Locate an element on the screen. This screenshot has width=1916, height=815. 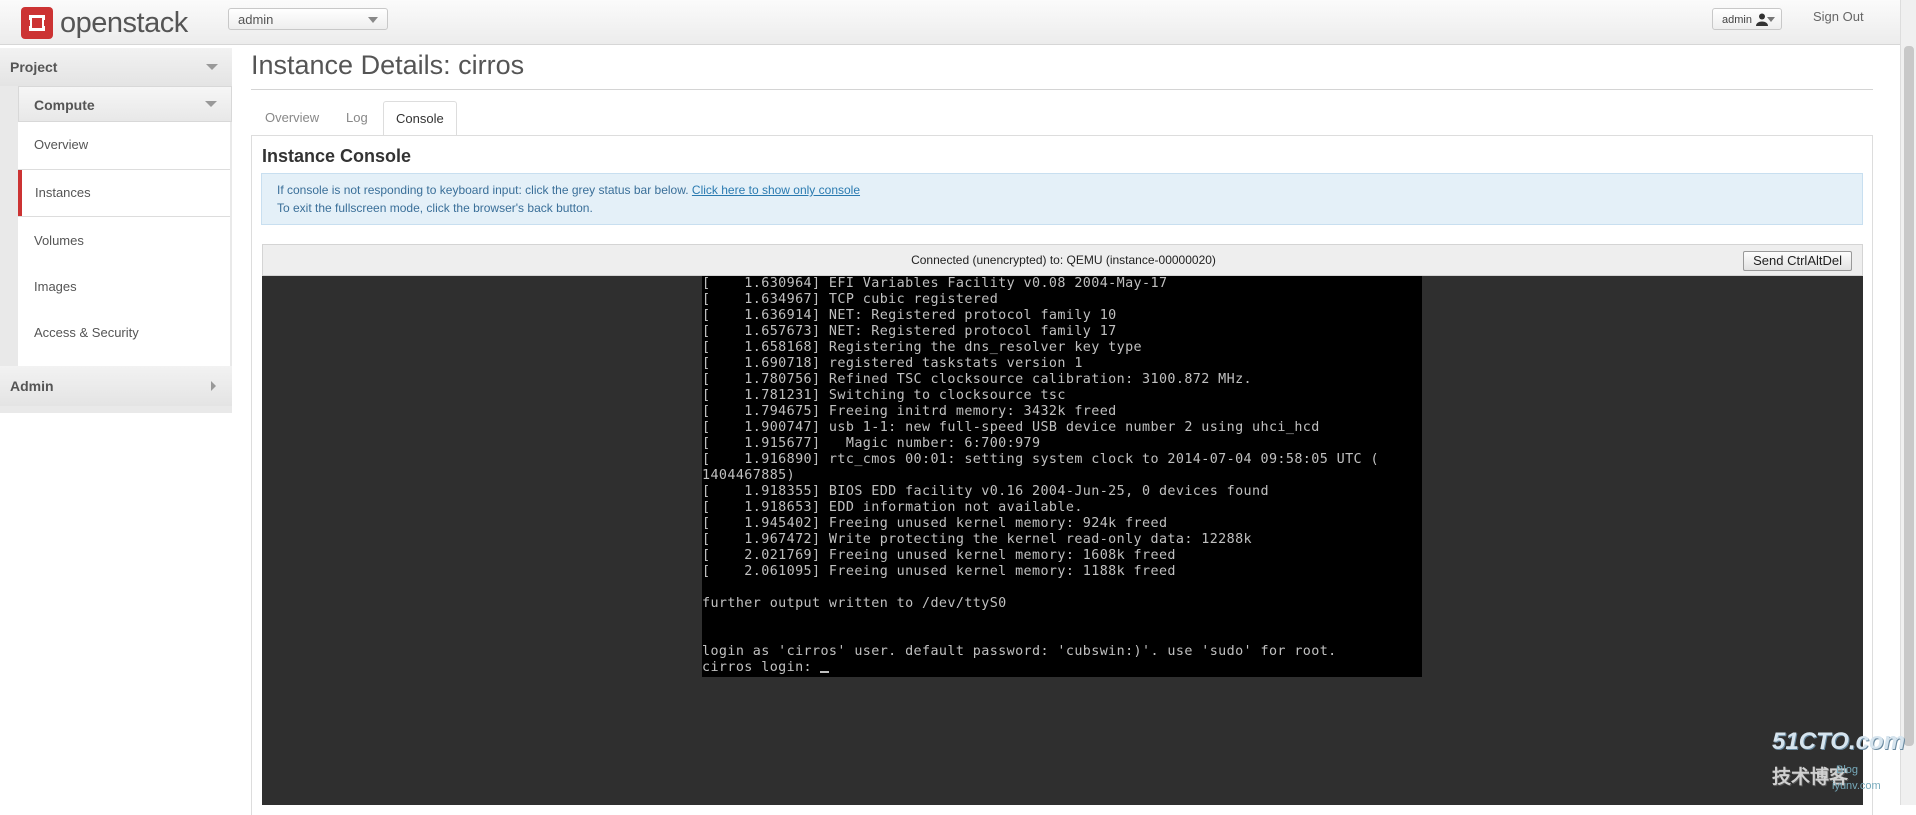
page-scrollbar is located at coordinates (1908, 402).